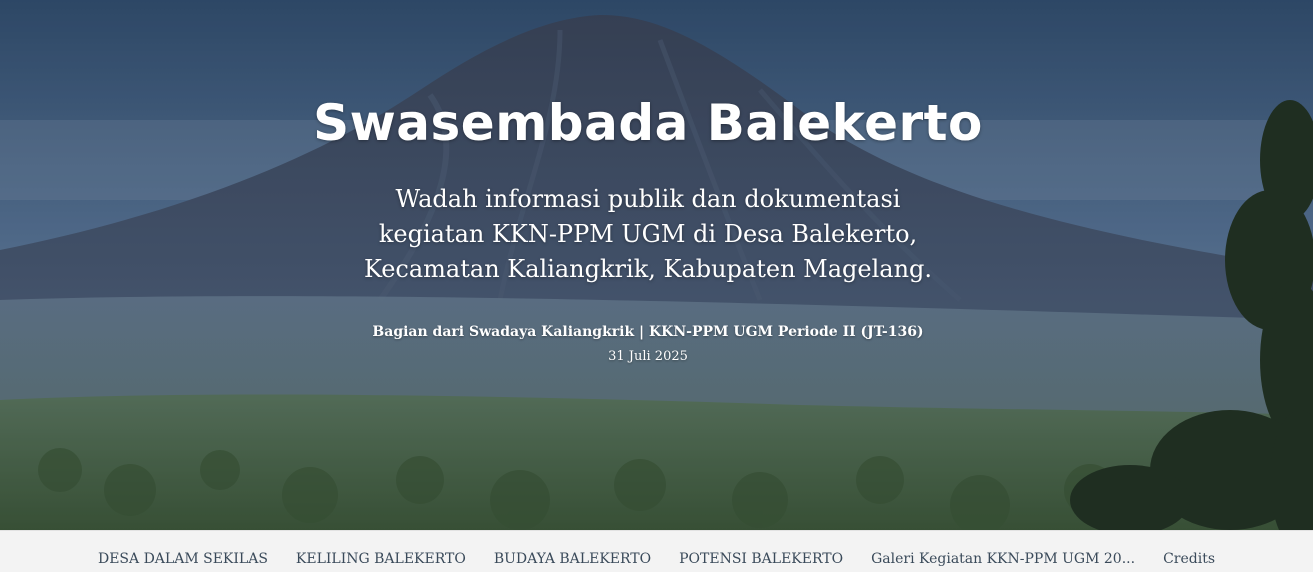 Image resolution: width=1313 pixels, height=572 pixels. I want to click on nav-item-potensi-balekerto: POTENSI BALEKERTO, so click(761, 552).